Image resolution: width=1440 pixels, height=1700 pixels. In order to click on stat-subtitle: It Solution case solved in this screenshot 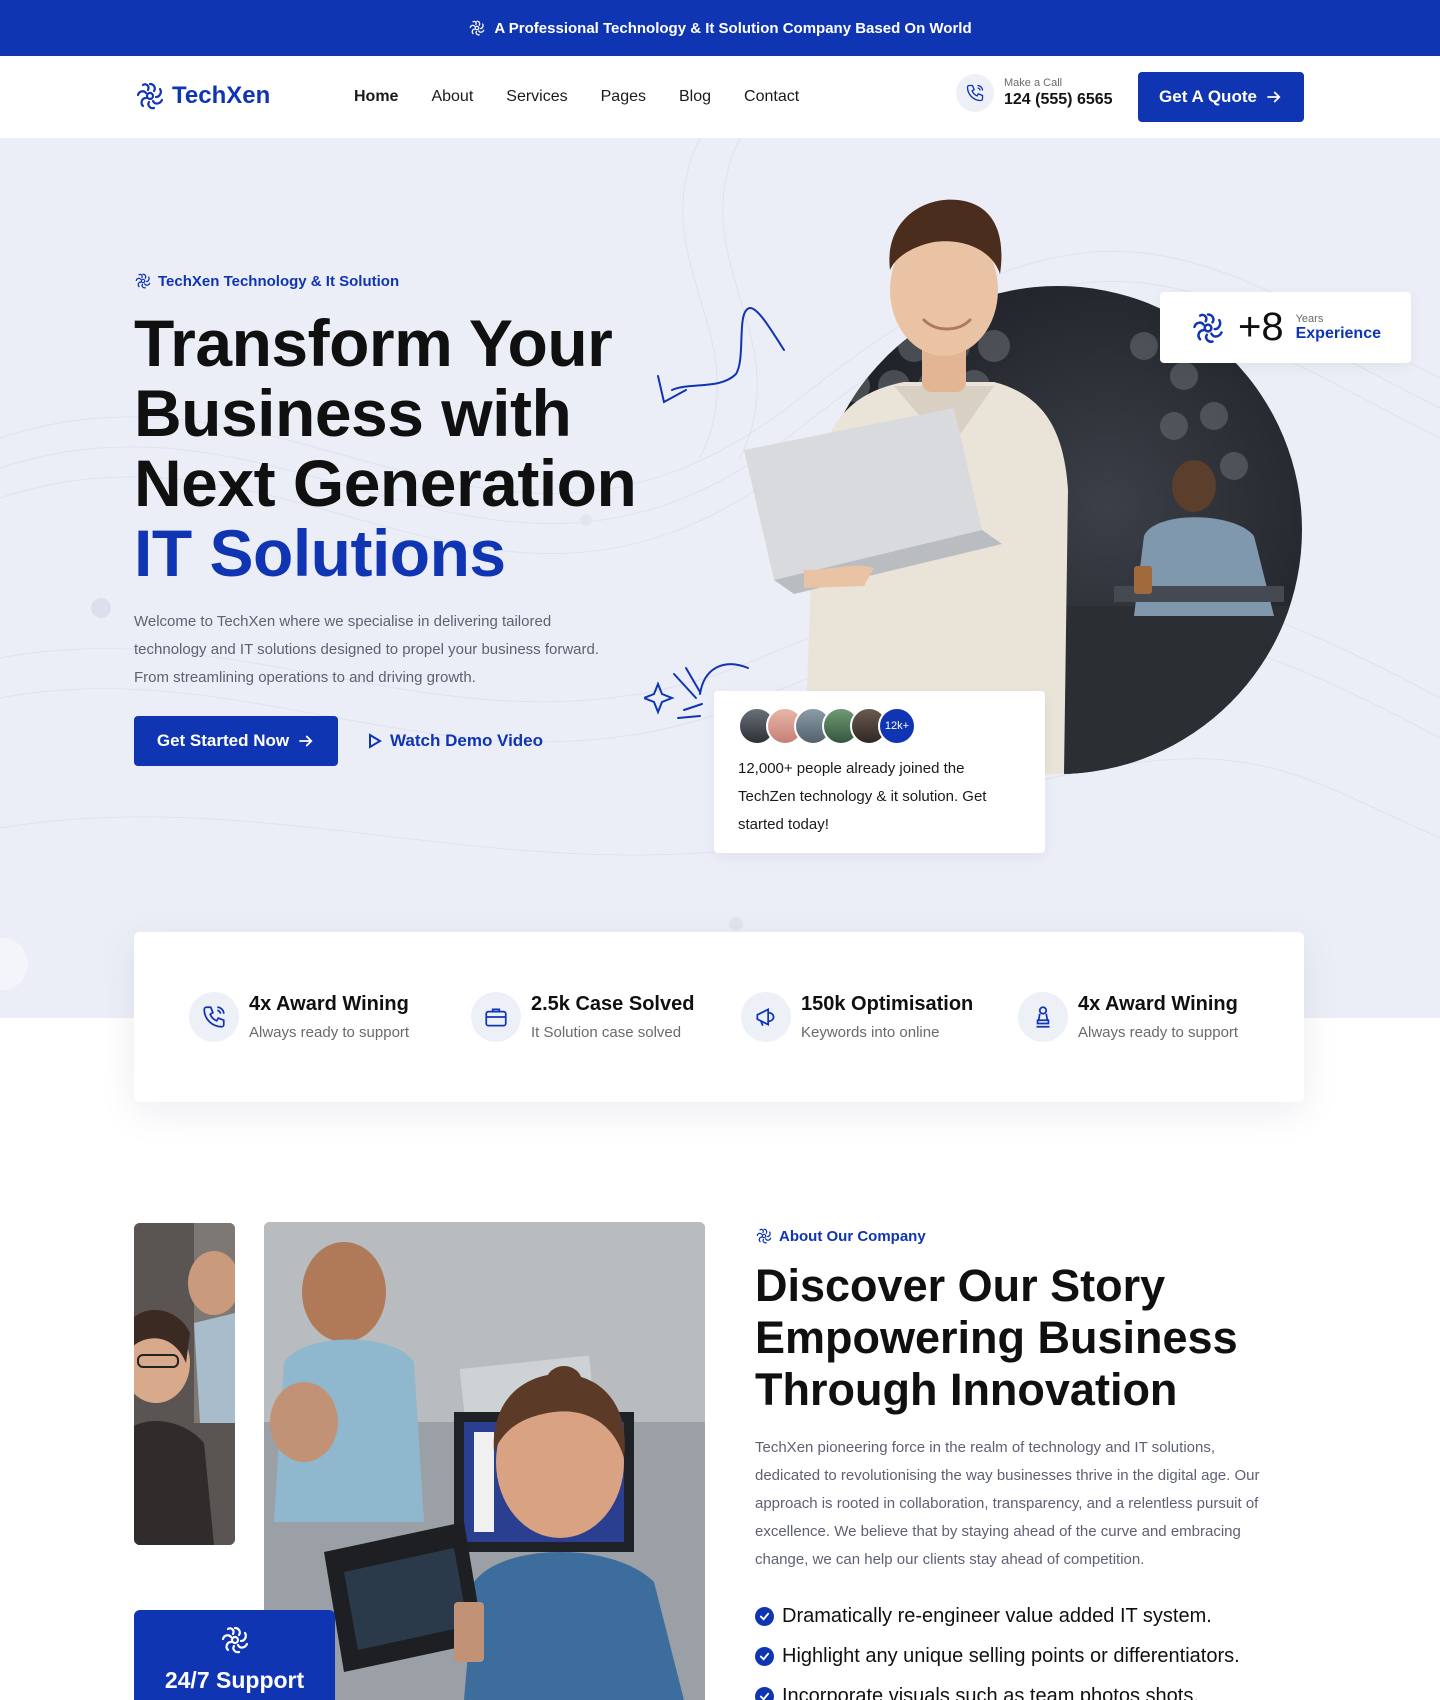, I will do `click(606, 1032)`.